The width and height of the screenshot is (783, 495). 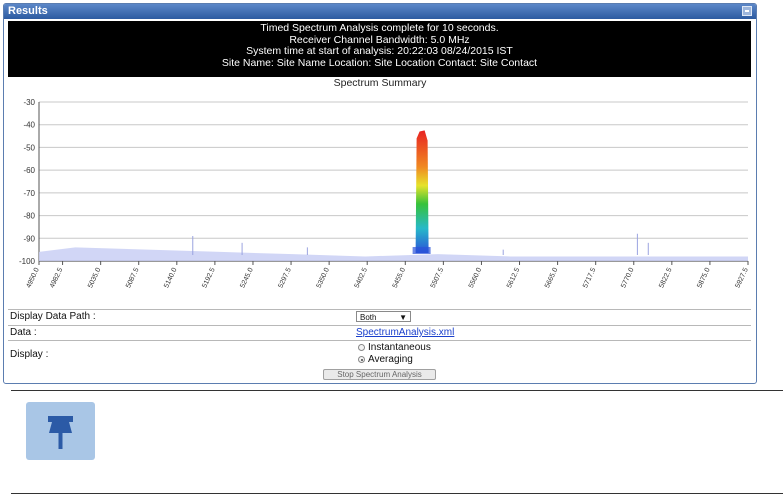 What do you see at coordinates (284, 278) in the screenshot?
I see `x-tick-label: 5297.5` at bounding box center [284, 278].